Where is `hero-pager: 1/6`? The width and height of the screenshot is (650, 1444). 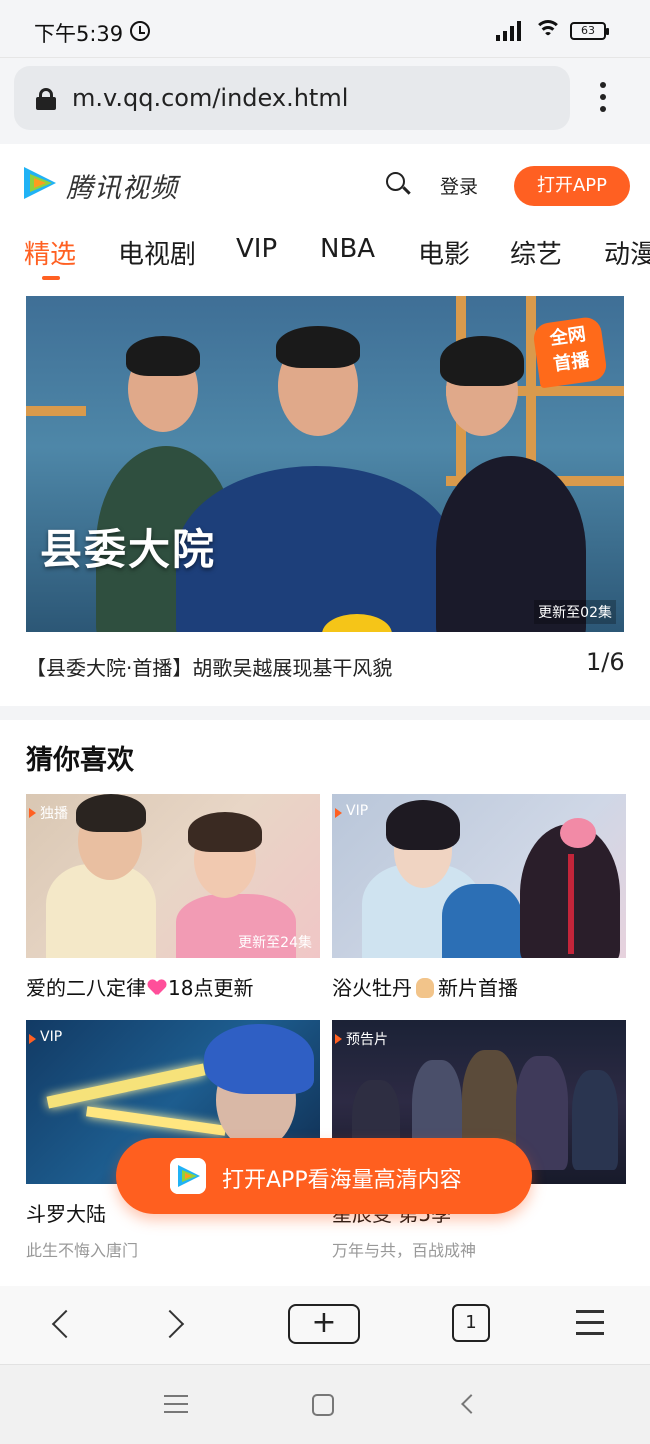 hero-pager: 1/6 is located at coordinates (605, 662).